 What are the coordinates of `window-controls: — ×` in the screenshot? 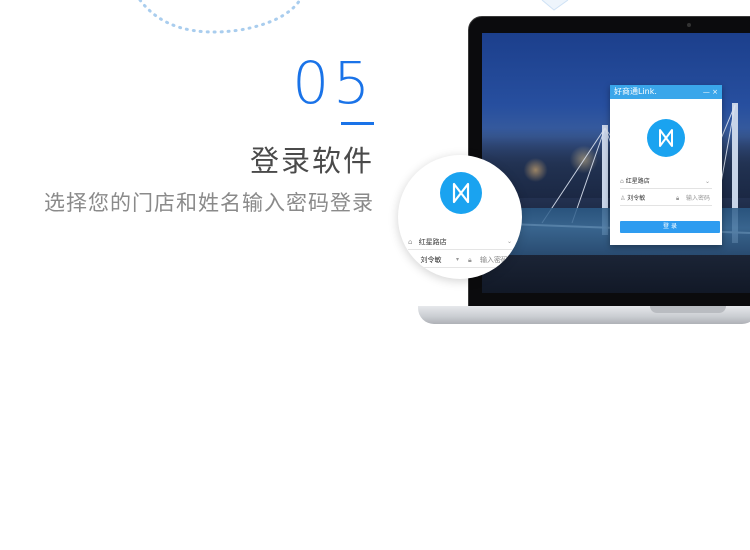 It's located at (710, 92).